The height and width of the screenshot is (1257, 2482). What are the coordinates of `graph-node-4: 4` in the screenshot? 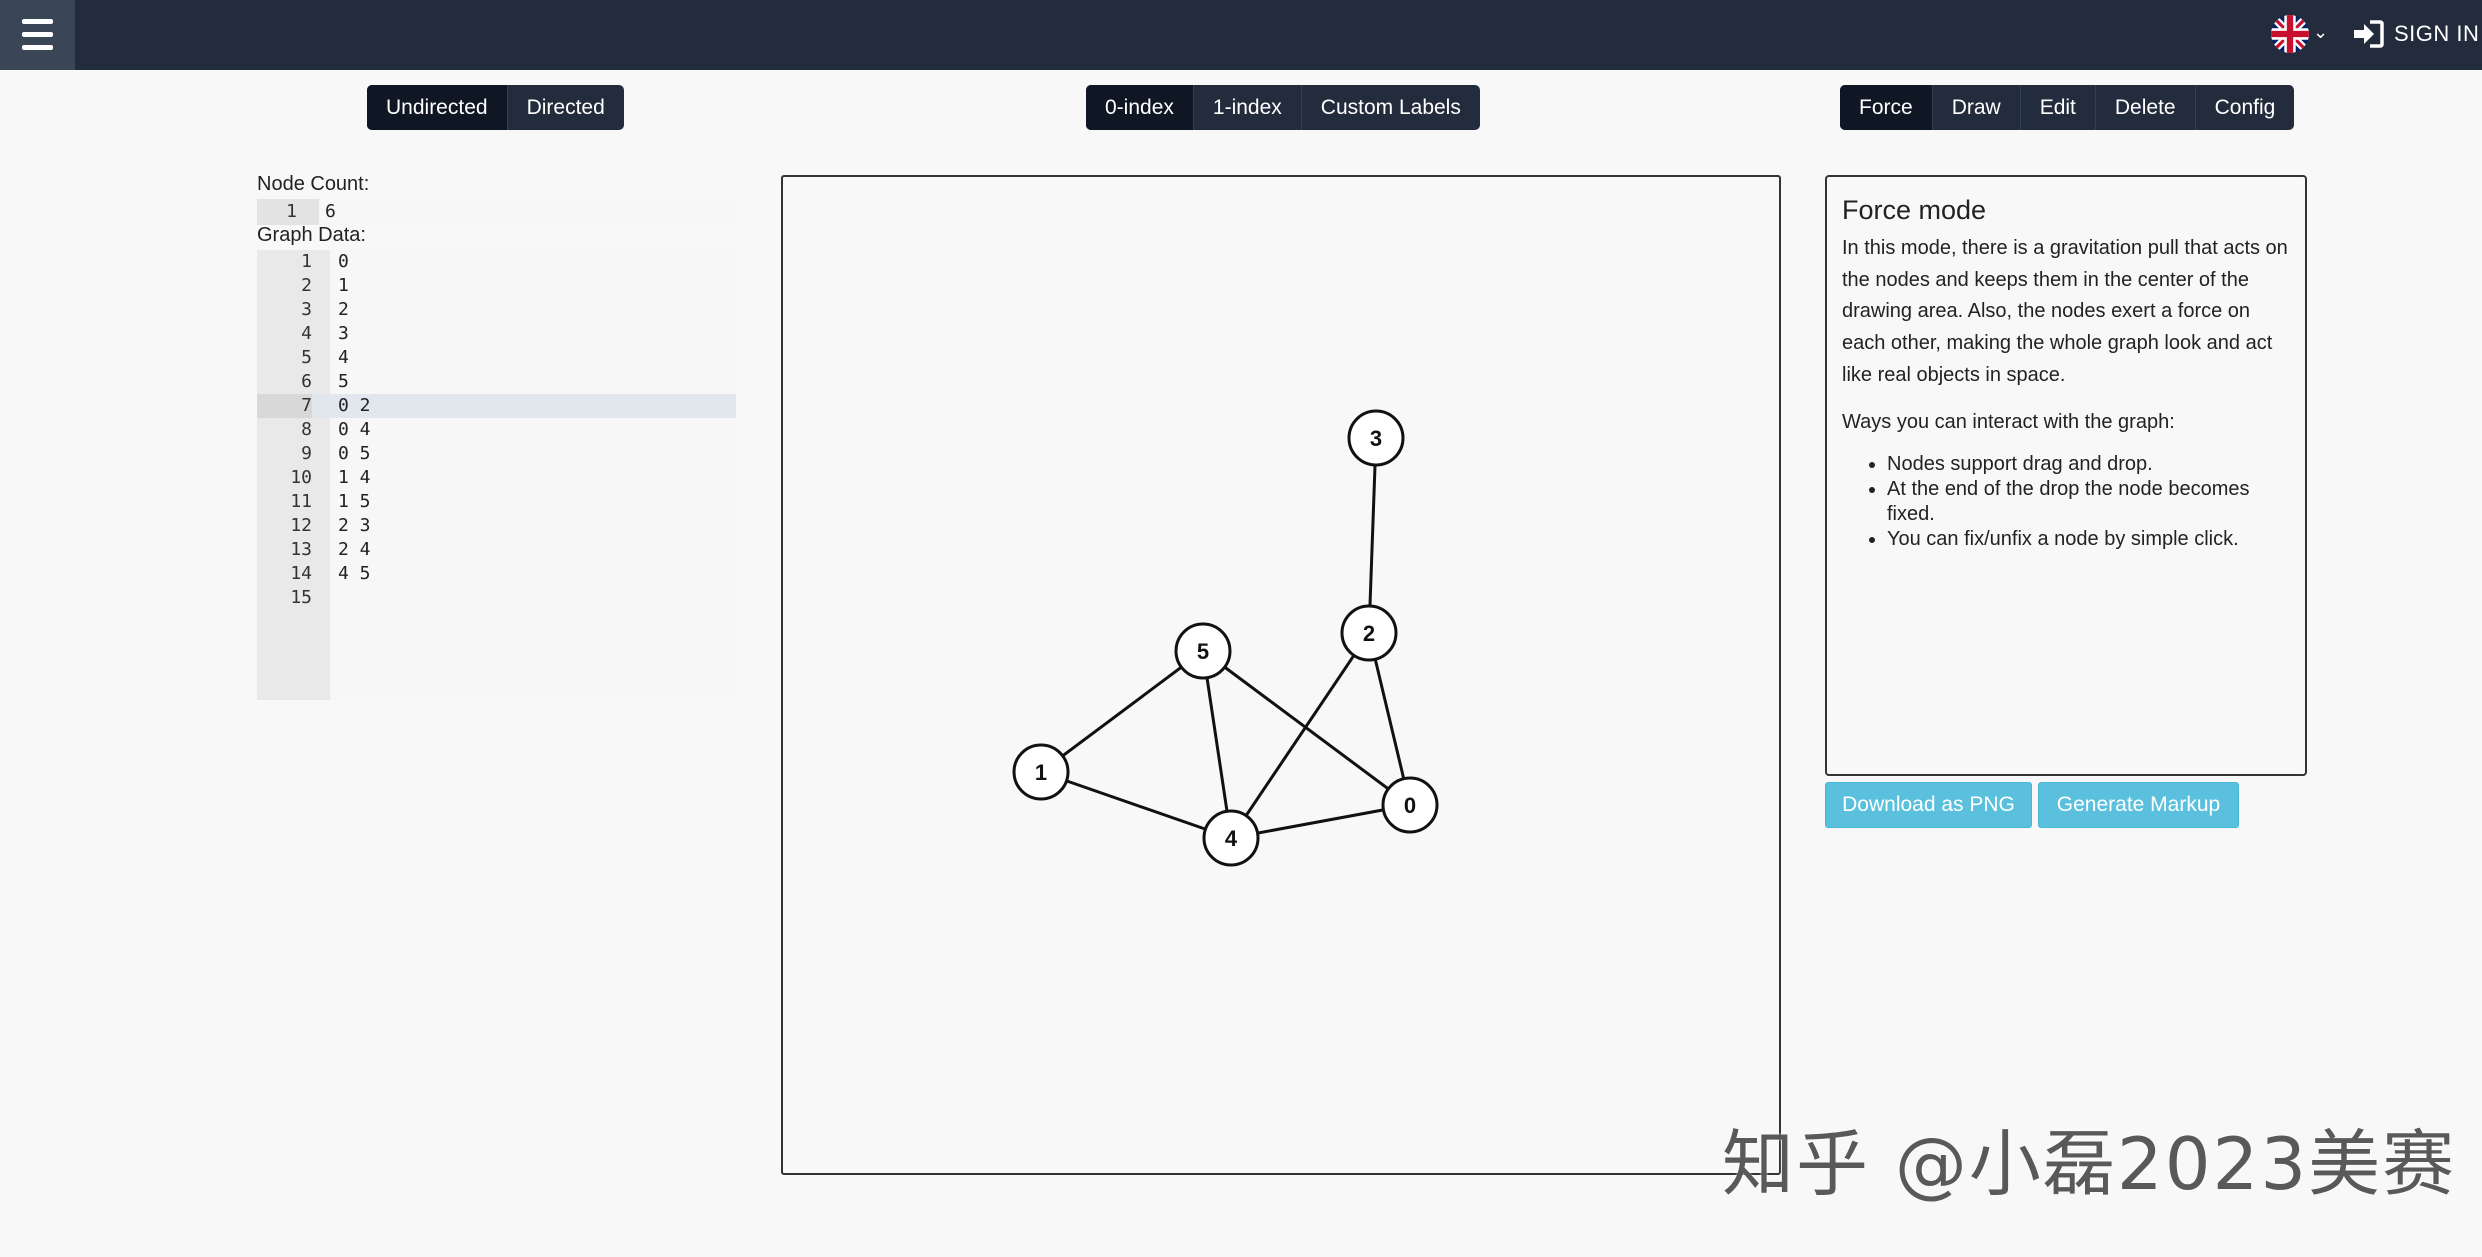 It's located at (1231, 838).